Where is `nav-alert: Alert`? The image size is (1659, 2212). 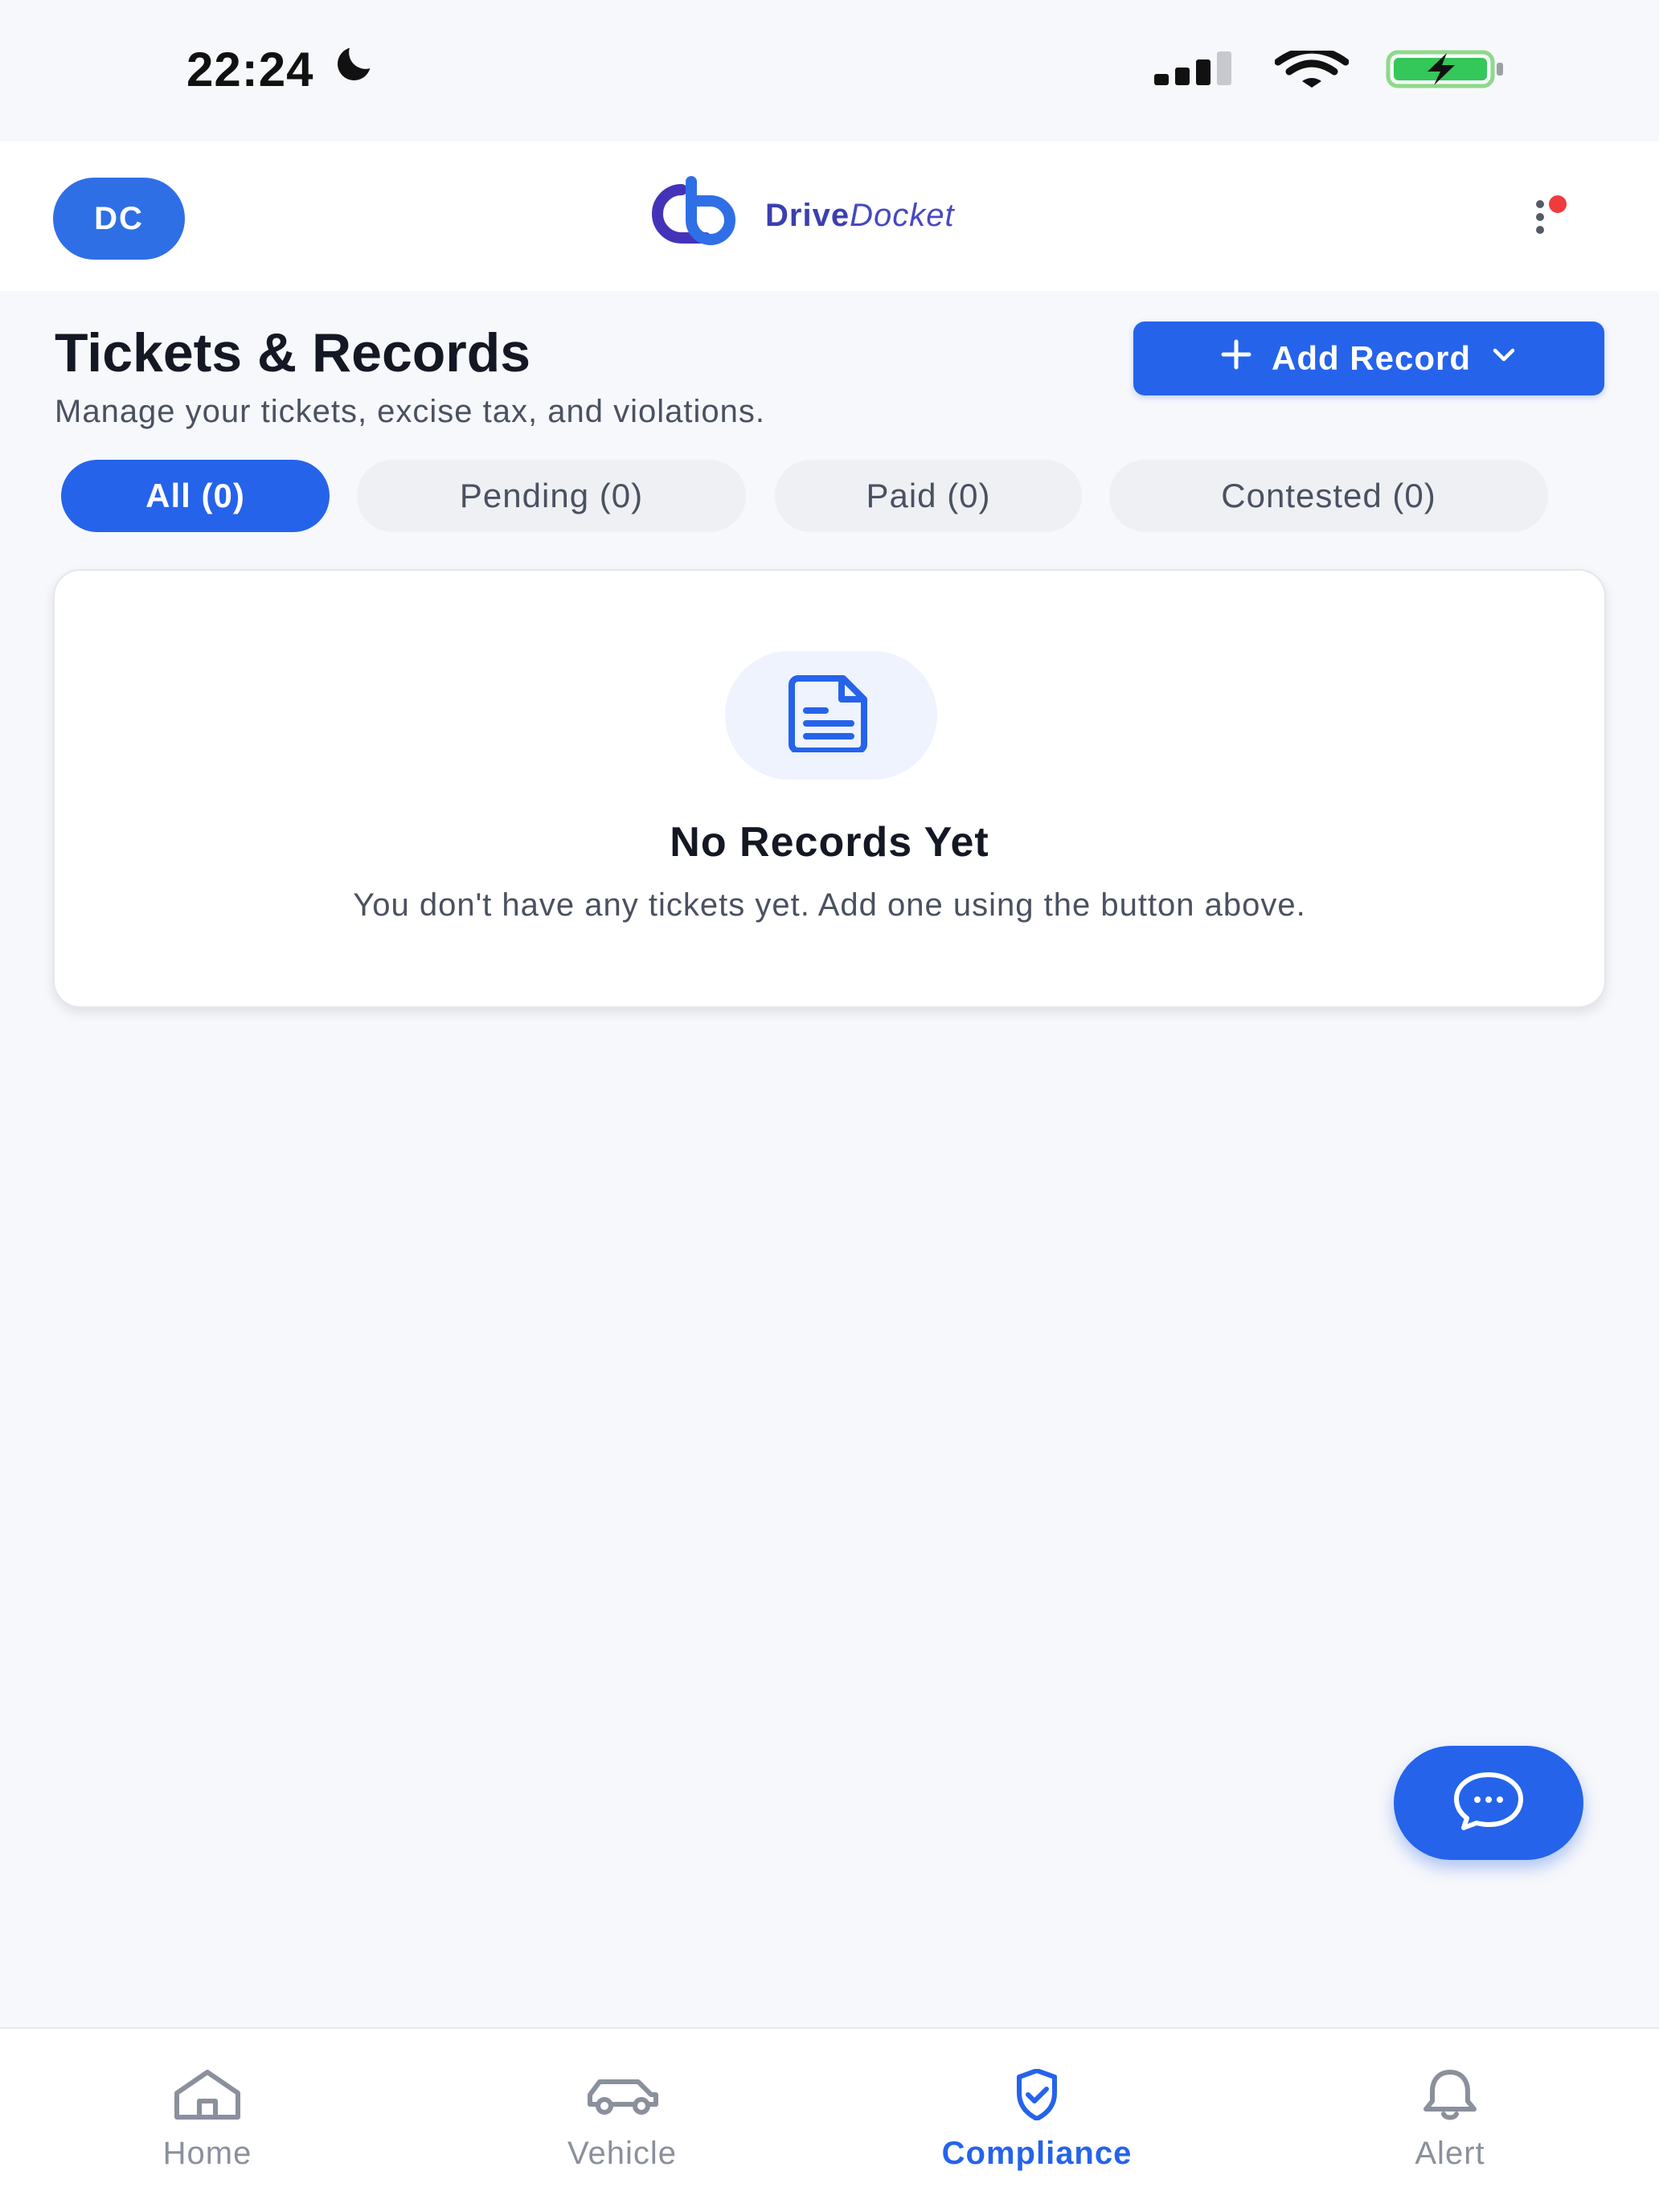
nav-alert: Alert is located at coordinates (1450, 2109).